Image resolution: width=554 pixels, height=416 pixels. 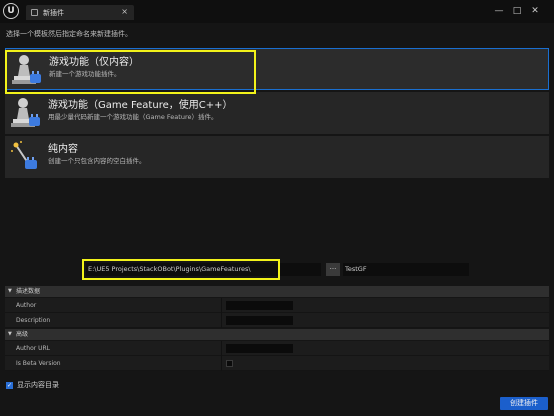 What do you see at coordinates (63, 149) in the screenshot?
I see `template-title: 纯内容` at bounding box center [63, 149].